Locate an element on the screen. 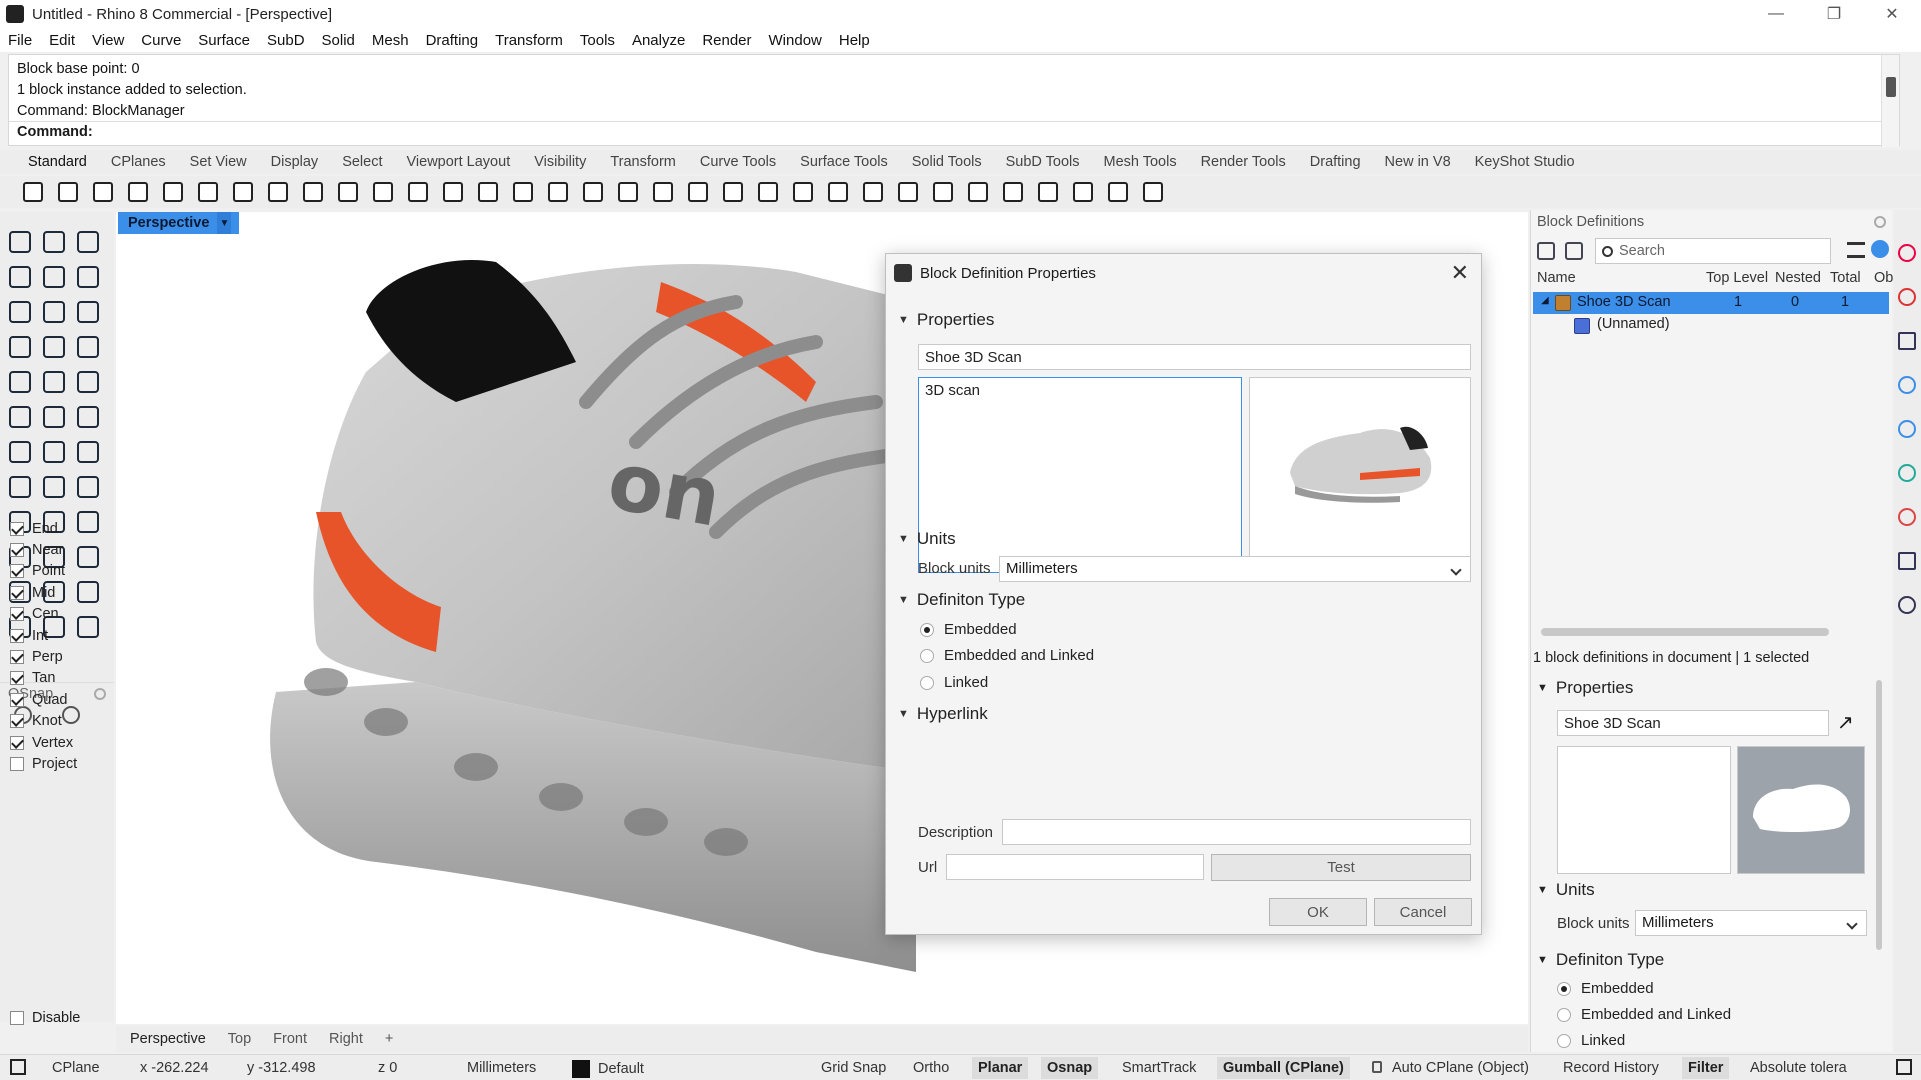 This screenshot has height=1080, width=1921. menu-transform: Transform is located at coordinates (529, 40).